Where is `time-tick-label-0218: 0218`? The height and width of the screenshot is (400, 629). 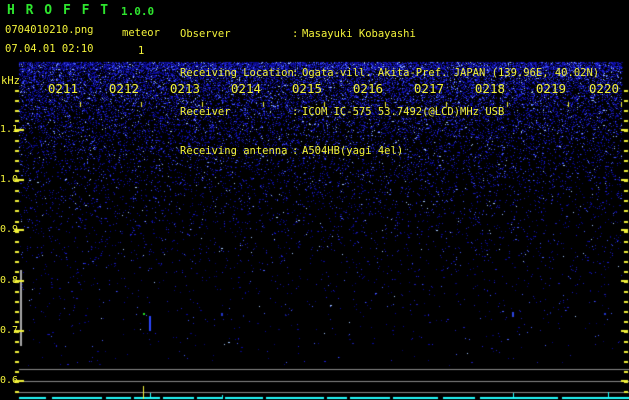
time-tick-label-0218: 0218 is located at coordinates (489, 88).